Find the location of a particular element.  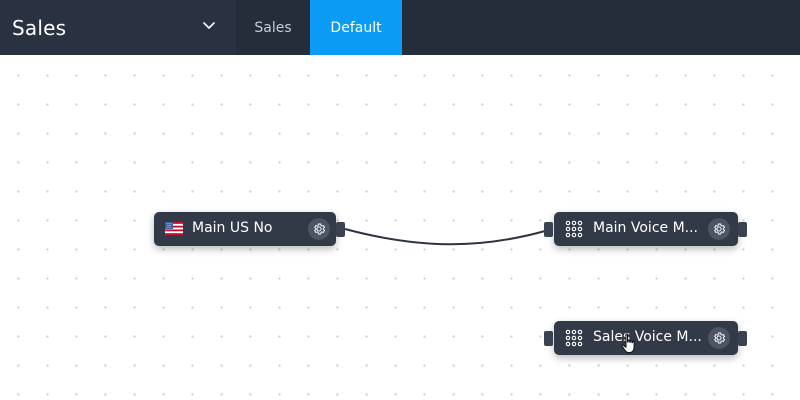

workspace-selector: Sales is located at coordinates (118, 27).